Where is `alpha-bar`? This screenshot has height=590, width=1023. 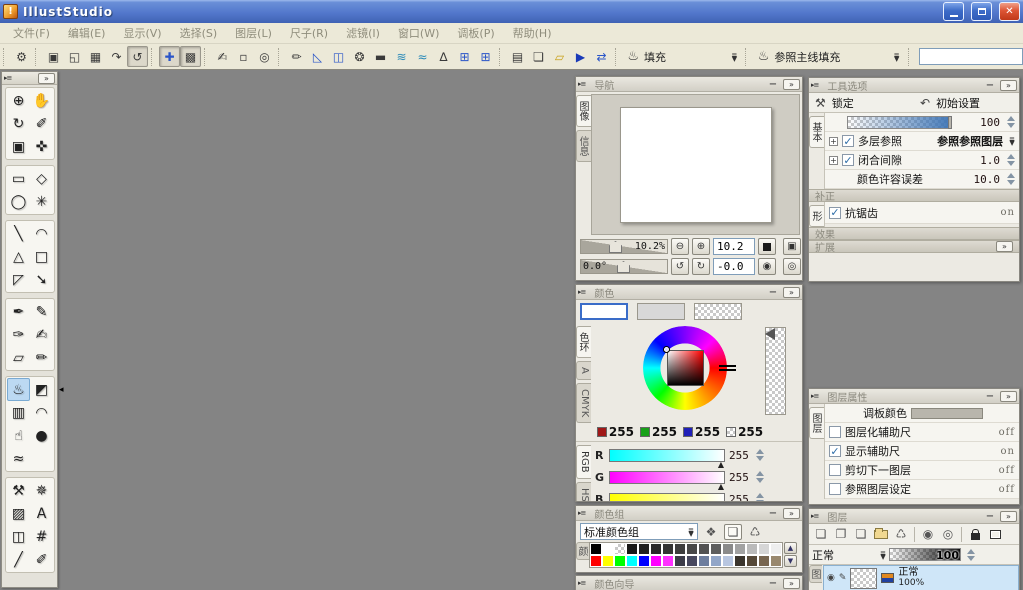
alpha-bar is located at coordinates (775, 371).